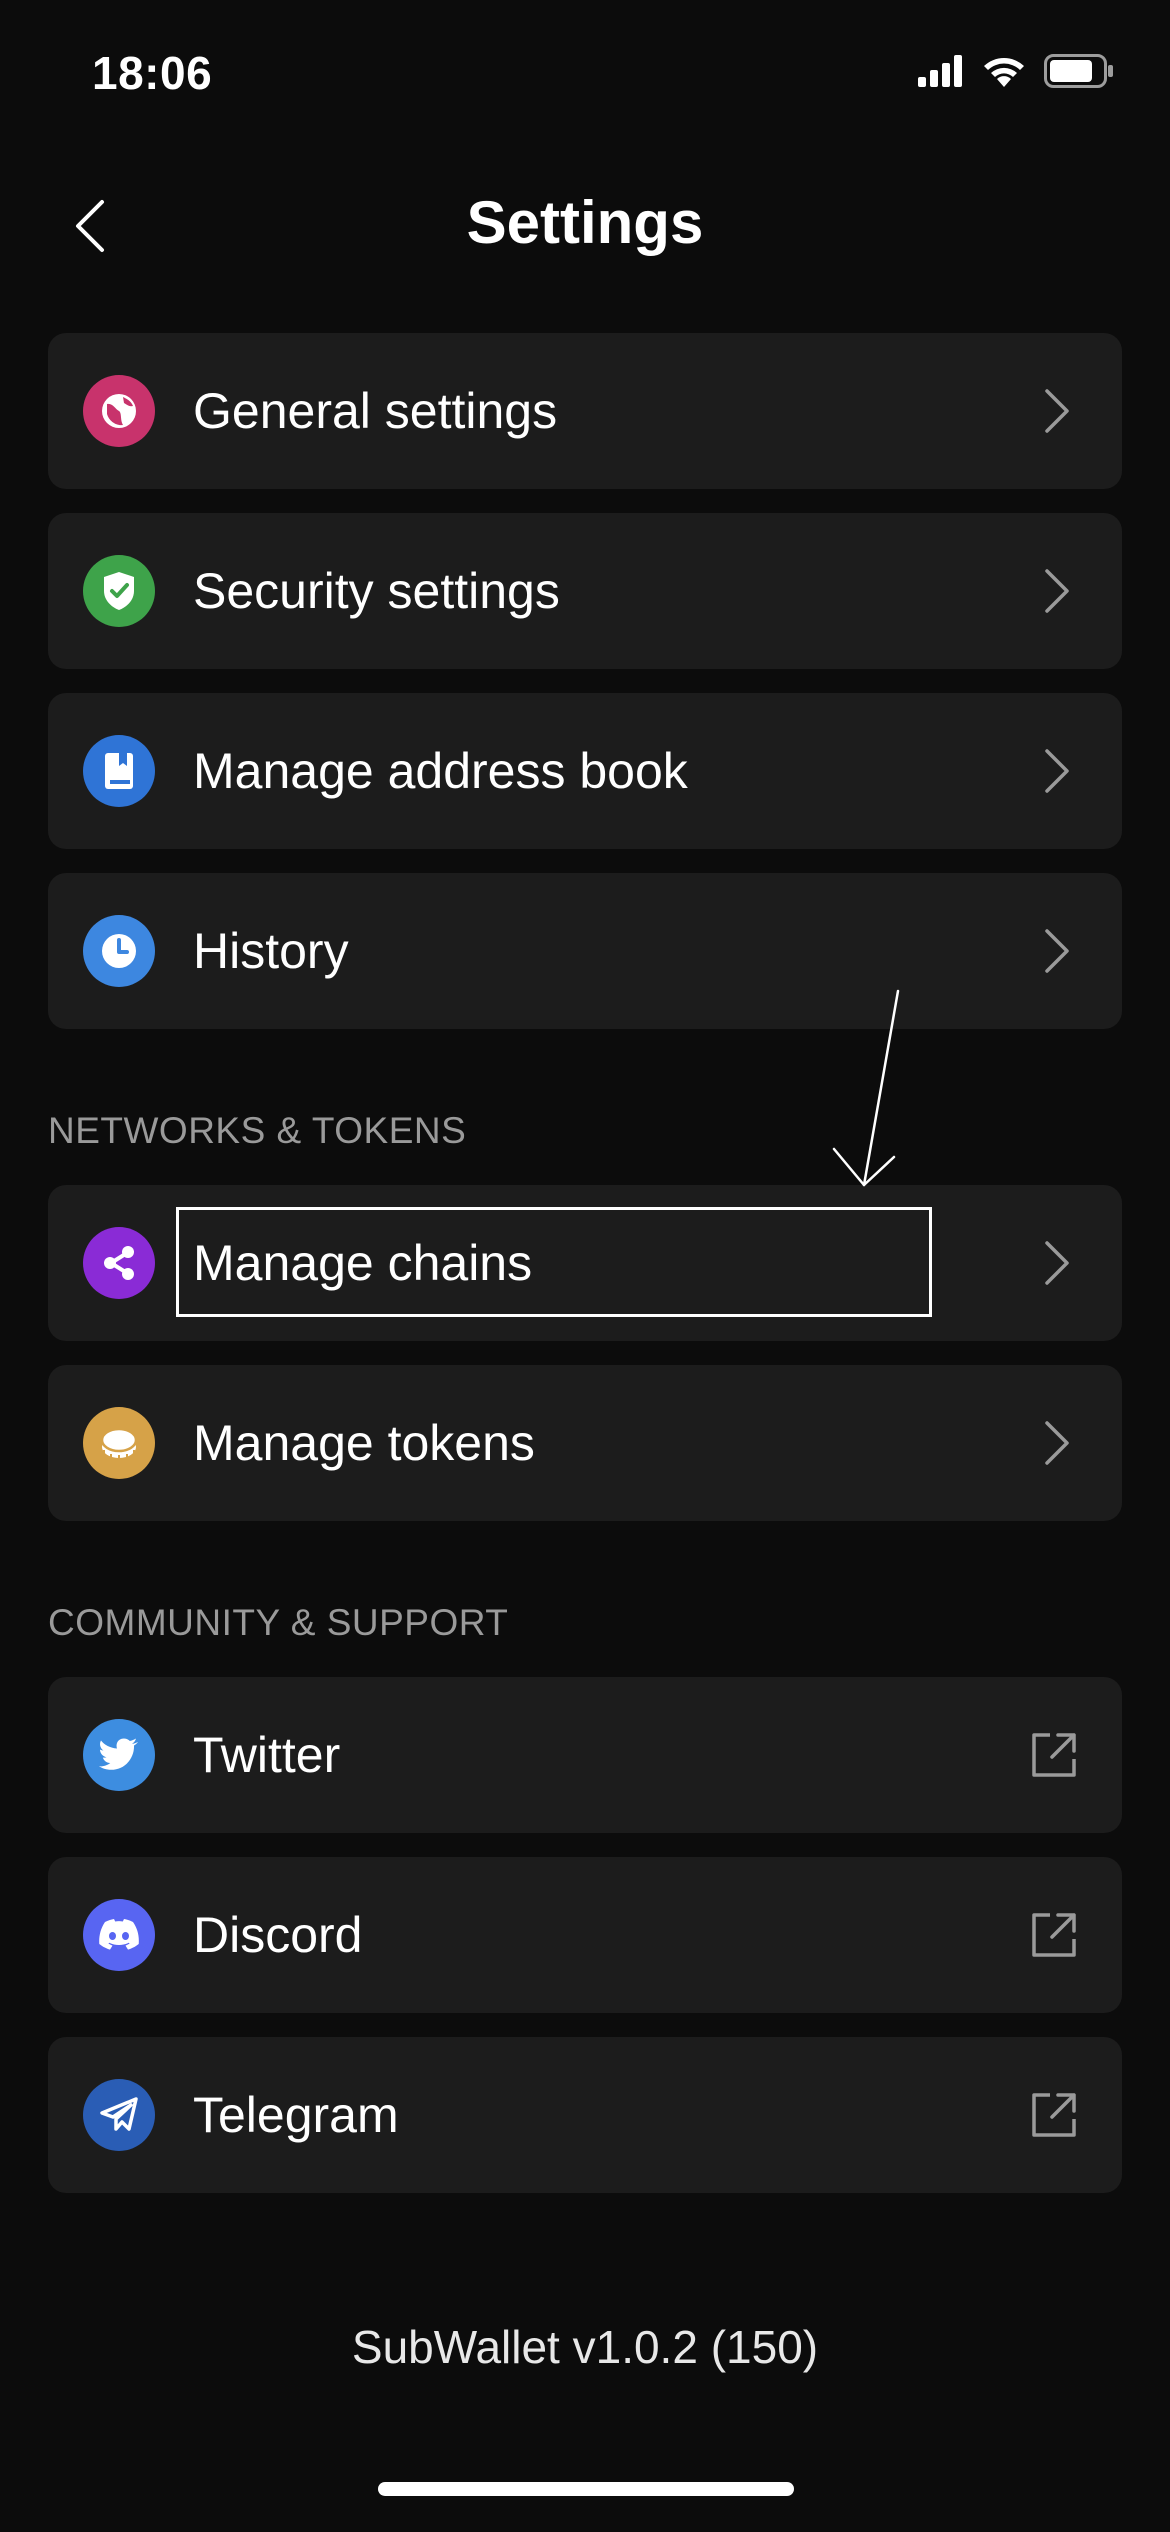  Describe the element at coordinates (152, 73) in the screenshot. I see `status-time: 18:06` at that location.